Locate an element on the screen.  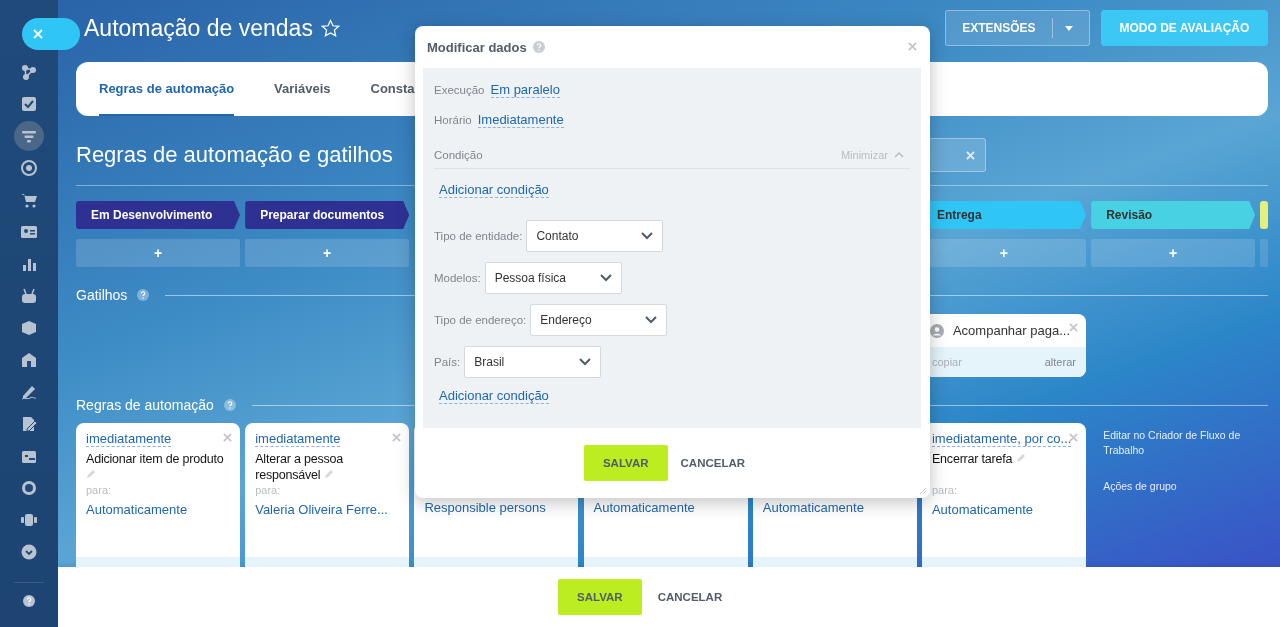
select-field: Pessoa física is located at coordinates (553, 278).